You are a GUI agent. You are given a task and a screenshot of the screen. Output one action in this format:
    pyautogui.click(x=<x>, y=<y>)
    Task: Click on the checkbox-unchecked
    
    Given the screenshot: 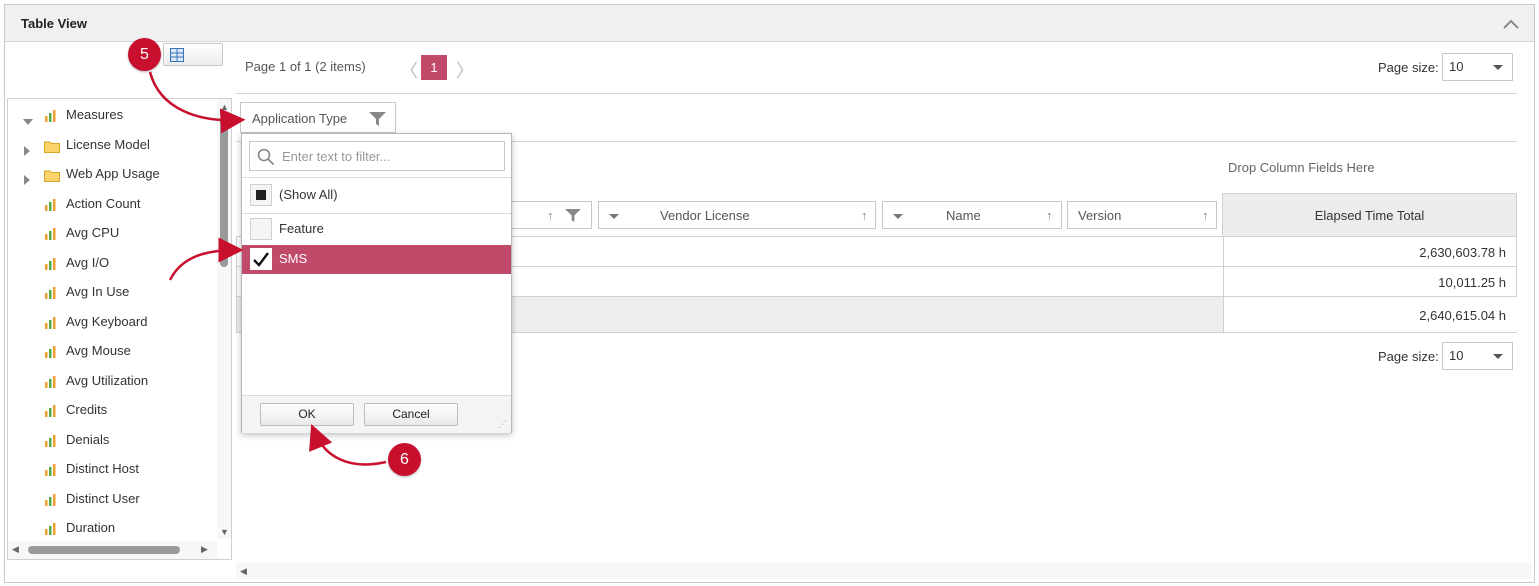 What is the action you would take?
    pyautogui.click(x=261, y=229)
    